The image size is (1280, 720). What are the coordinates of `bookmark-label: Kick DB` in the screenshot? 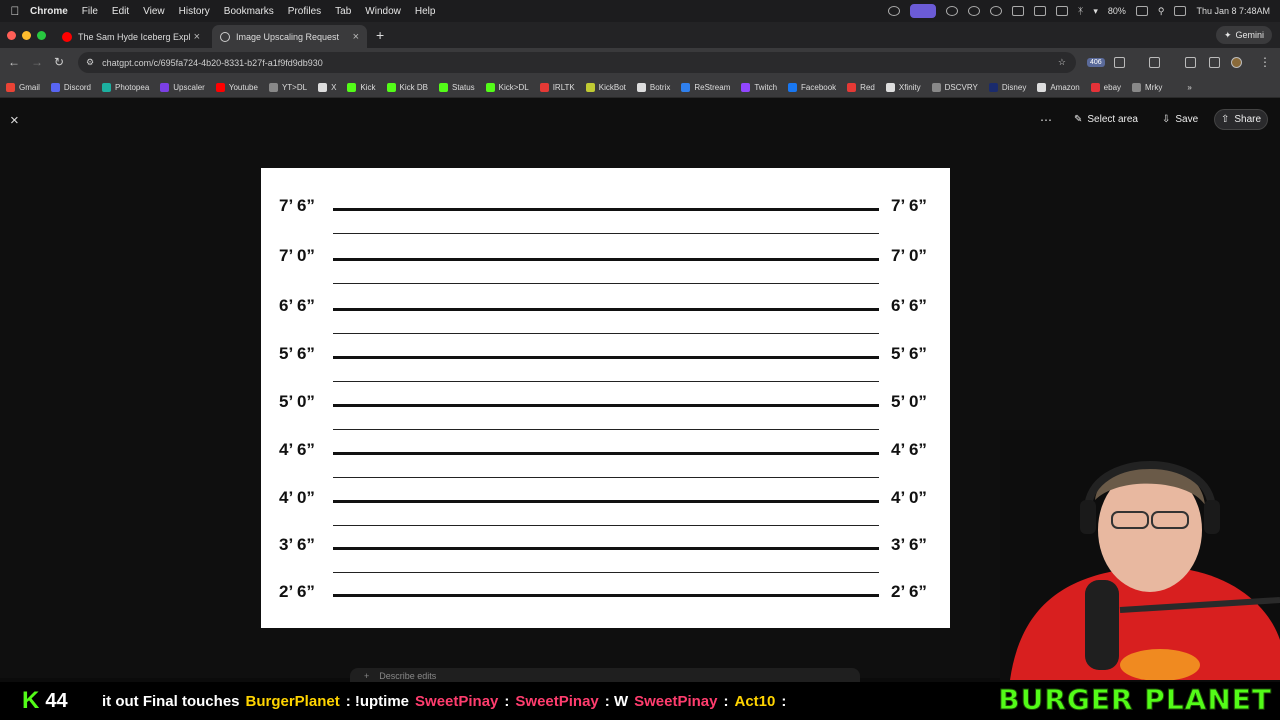 It's located at (413, 87).